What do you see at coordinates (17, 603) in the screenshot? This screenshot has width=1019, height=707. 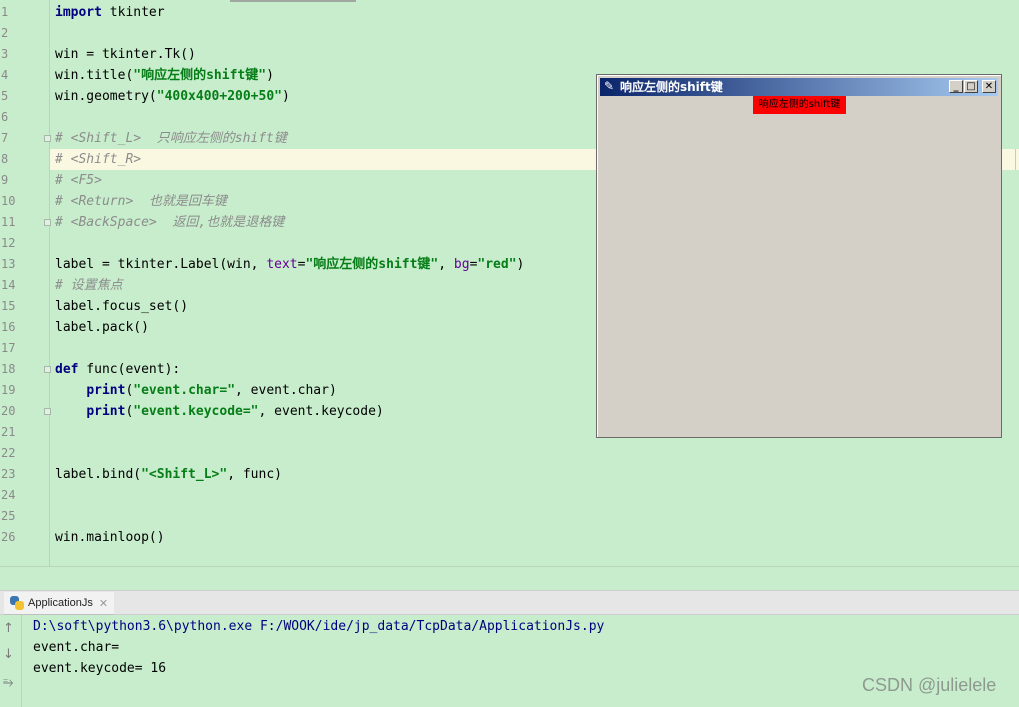 I see `python-icon` at bounding box center [17, 603].